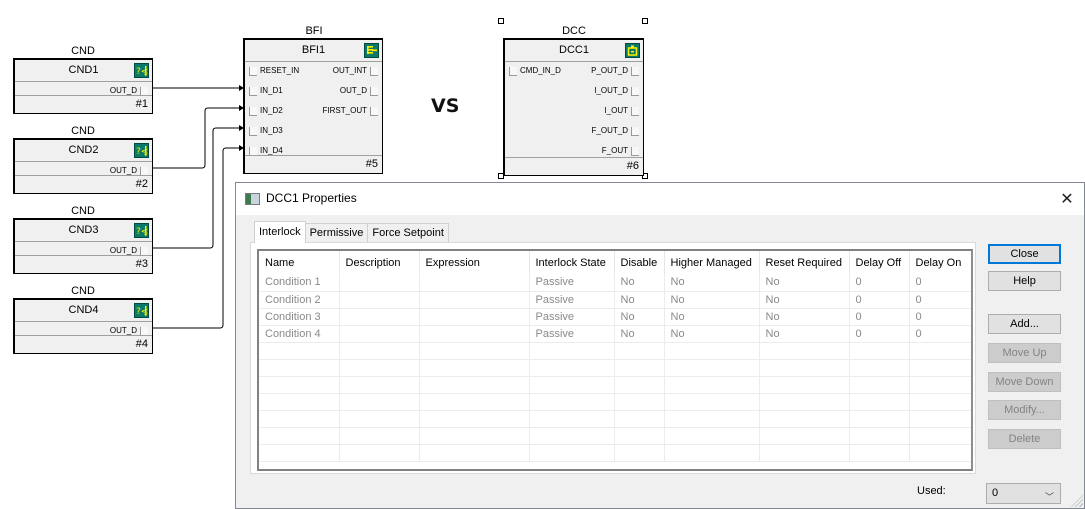 The width and height of the screenshot is (1085, 509). What do you see at coordinates (83, 86) in the screenshot?
I see `cnd-block: CND1 ?< OUT_D #1` at bounding box center [83, 86].